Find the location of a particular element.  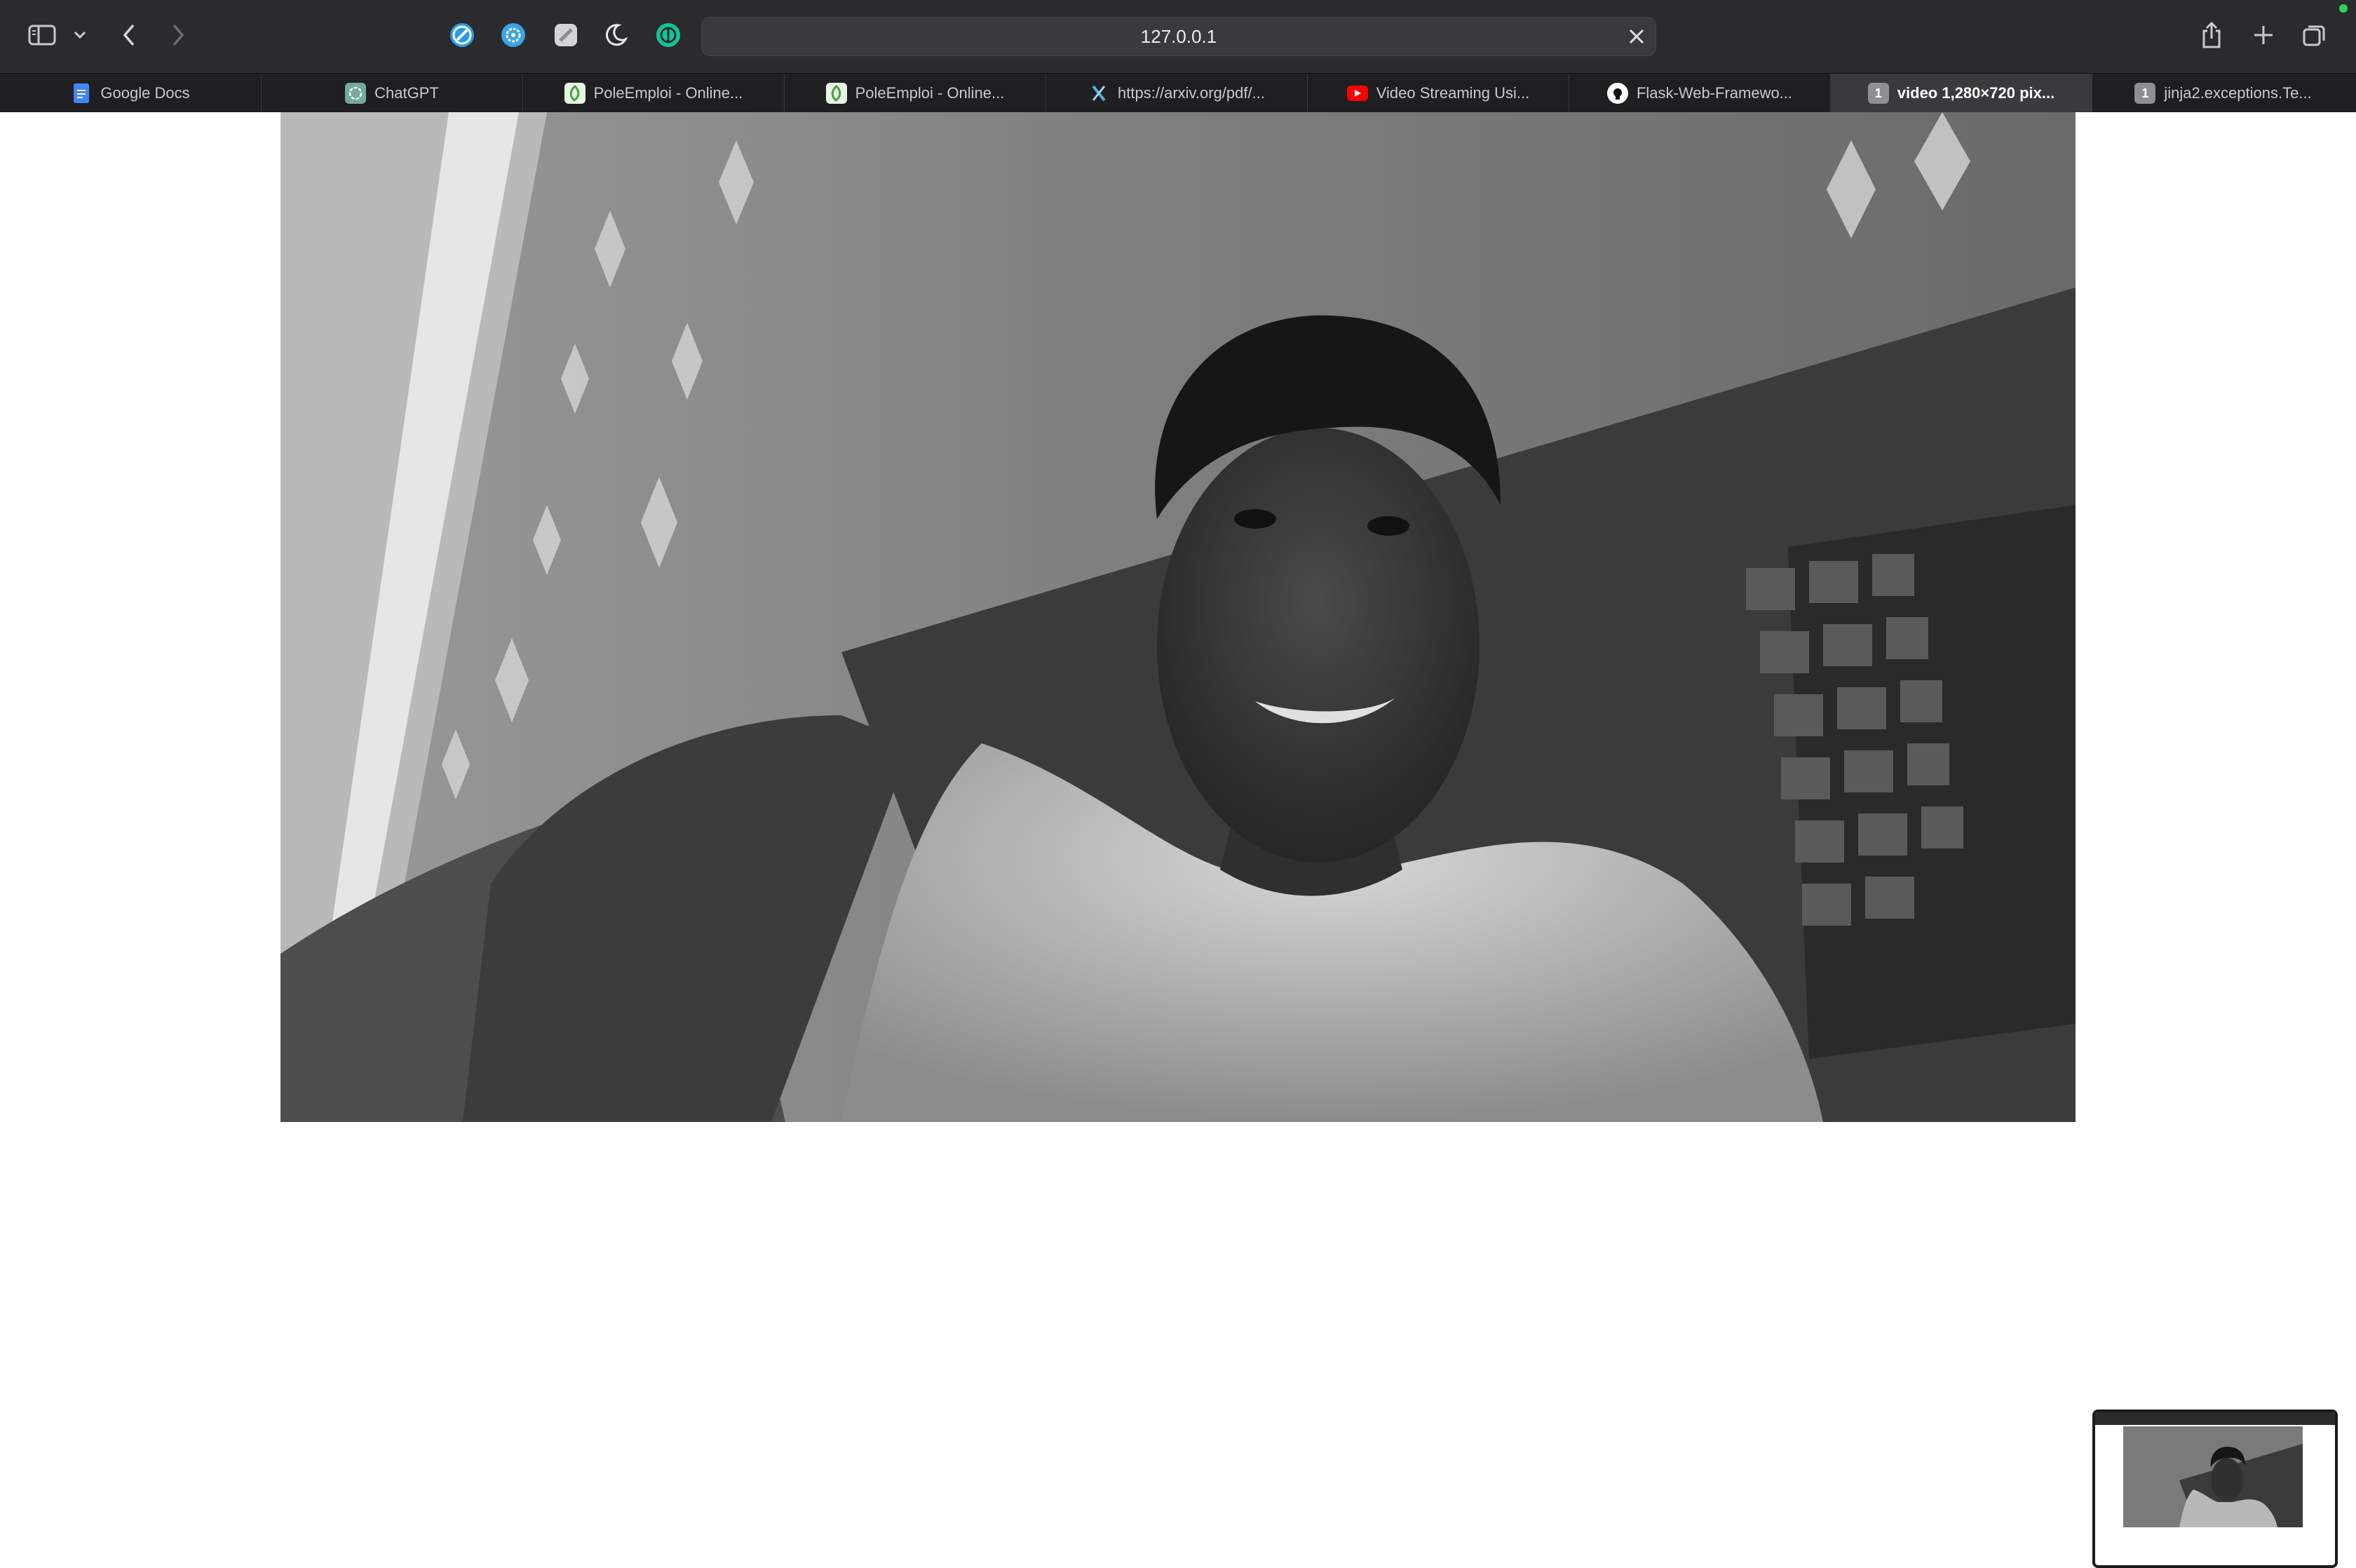

forward-button is located at coordinates (178, 35).